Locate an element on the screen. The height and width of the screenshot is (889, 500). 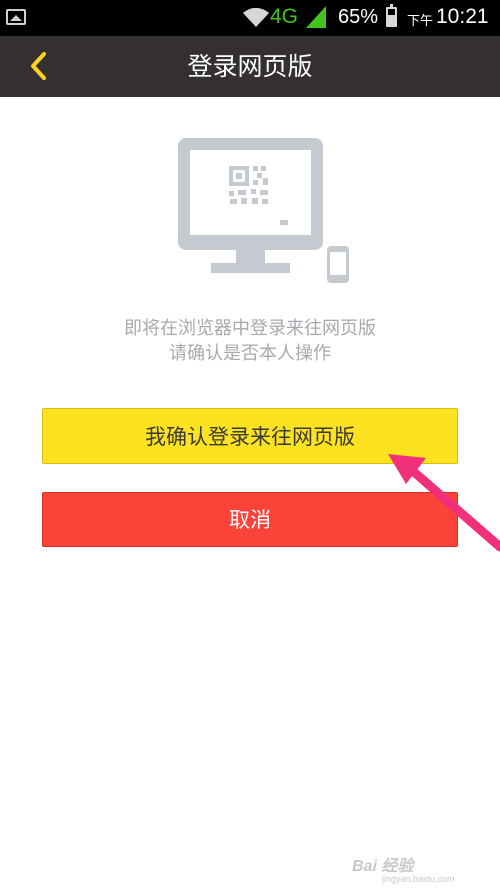
wifi-icon is located at coordinates (256, 17).